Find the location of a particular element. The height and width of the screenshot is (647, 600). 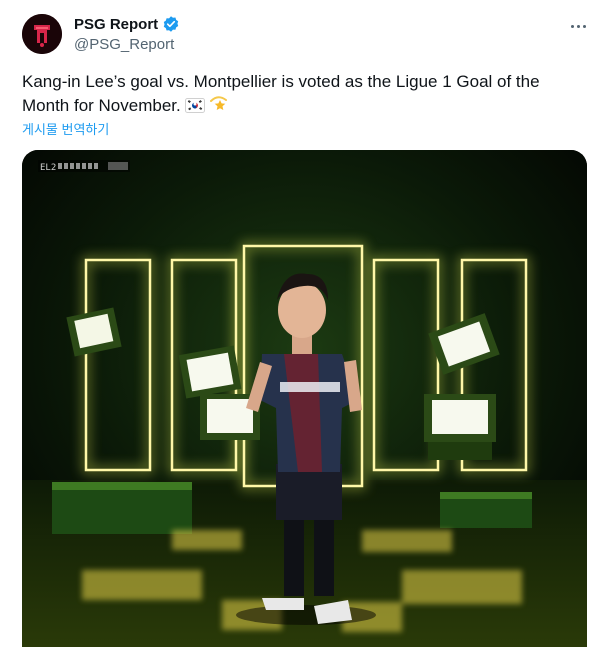

tweet-text-line-2: Month for November. is located at coordinates (101, 105).